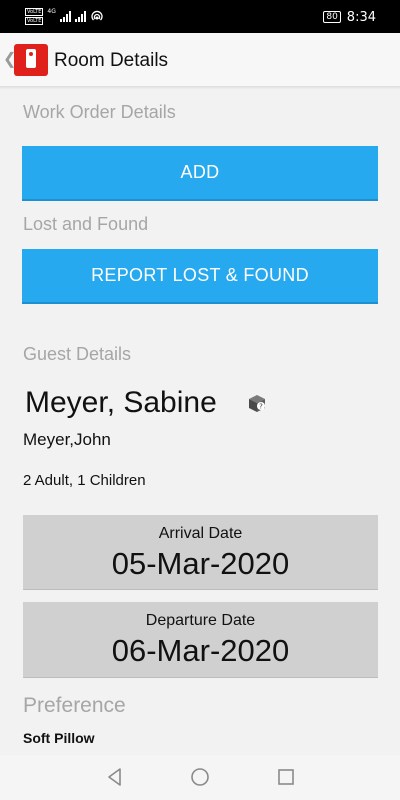 The height and width of the screenshot is (800, 400). I want to click on guest-profile-icon: ?, so click(257, 403).